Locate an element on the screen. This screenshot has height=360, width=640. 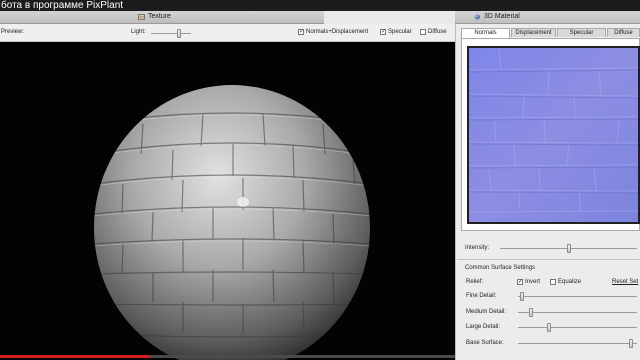
texture-icon is located at coordinates (141, 17).